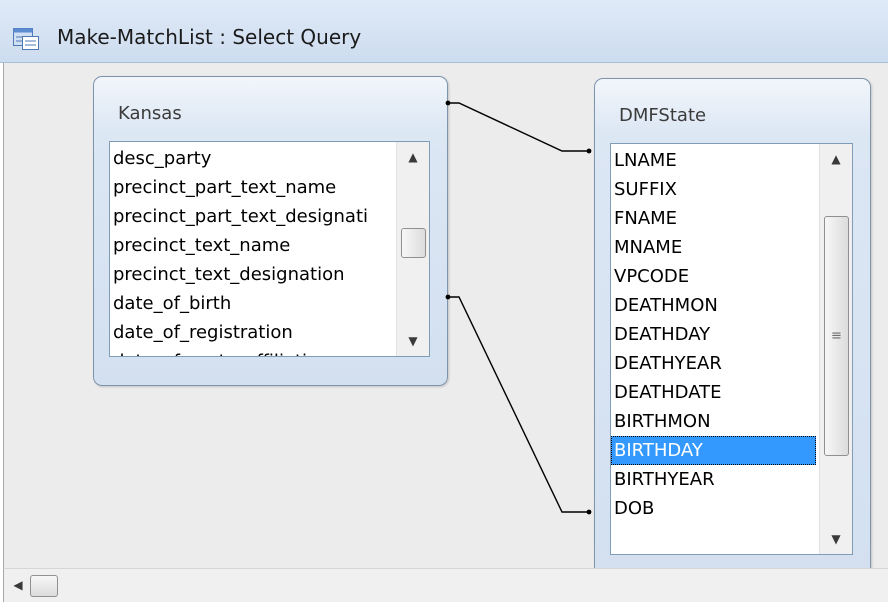 Image resolution: width=888 pixels, height=602 pixels. Describe the element at coordinates (645, 218) in the screenshot. I see `field-item: FNAME` at that location.